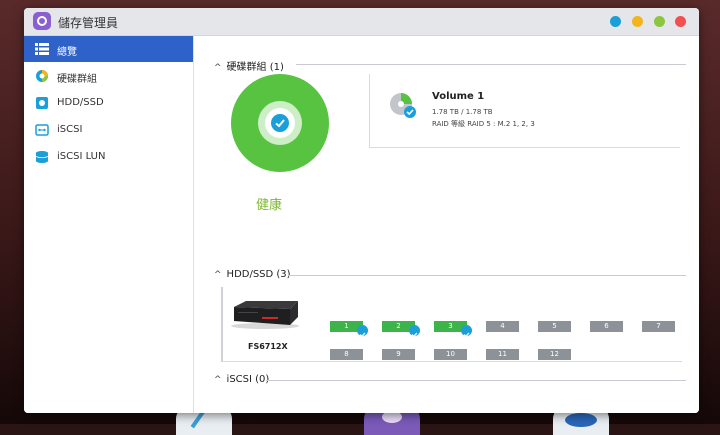  What do you see at coordinates (680, 21) in the screenshot?
I see `close-button` at bounding box center [680, 21].